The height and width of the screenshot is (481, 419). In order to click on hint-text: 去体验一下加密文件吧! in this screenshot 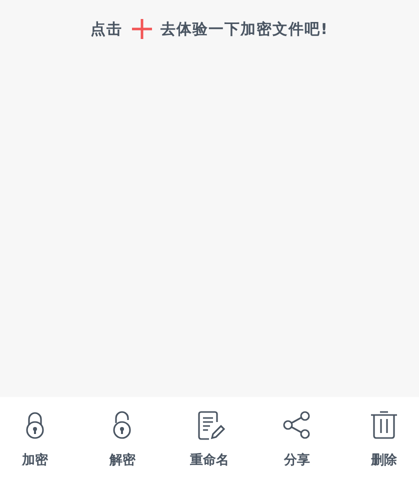, I will do `click(244, 29)`.